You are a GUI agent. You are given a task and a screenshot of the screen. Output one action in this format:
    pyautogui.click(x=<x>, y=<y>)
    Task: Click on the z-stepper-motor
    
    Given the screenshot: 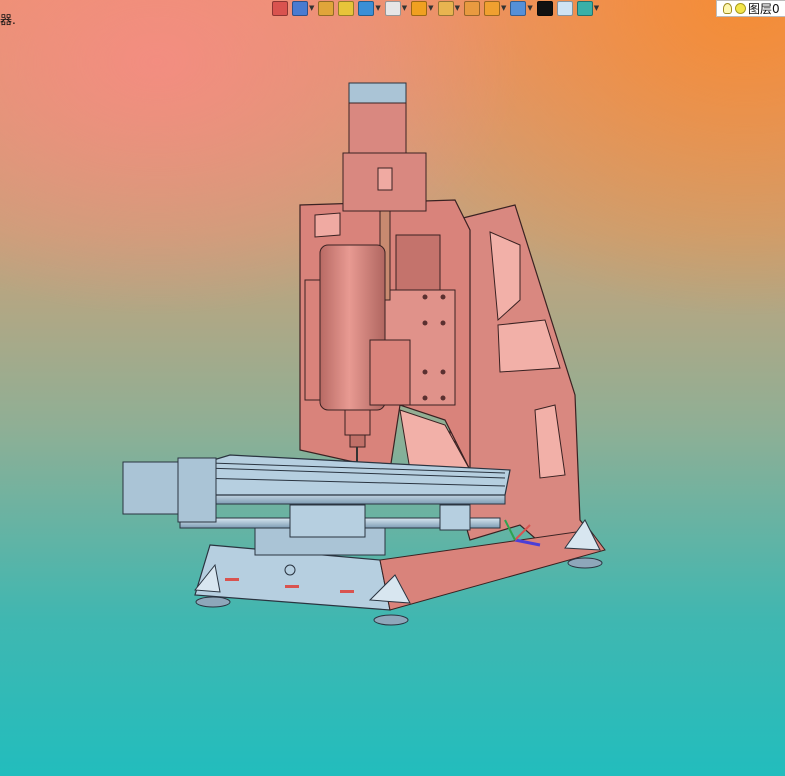 What is the action you would take?
    pyautogui.click(x=384, y=147)
    